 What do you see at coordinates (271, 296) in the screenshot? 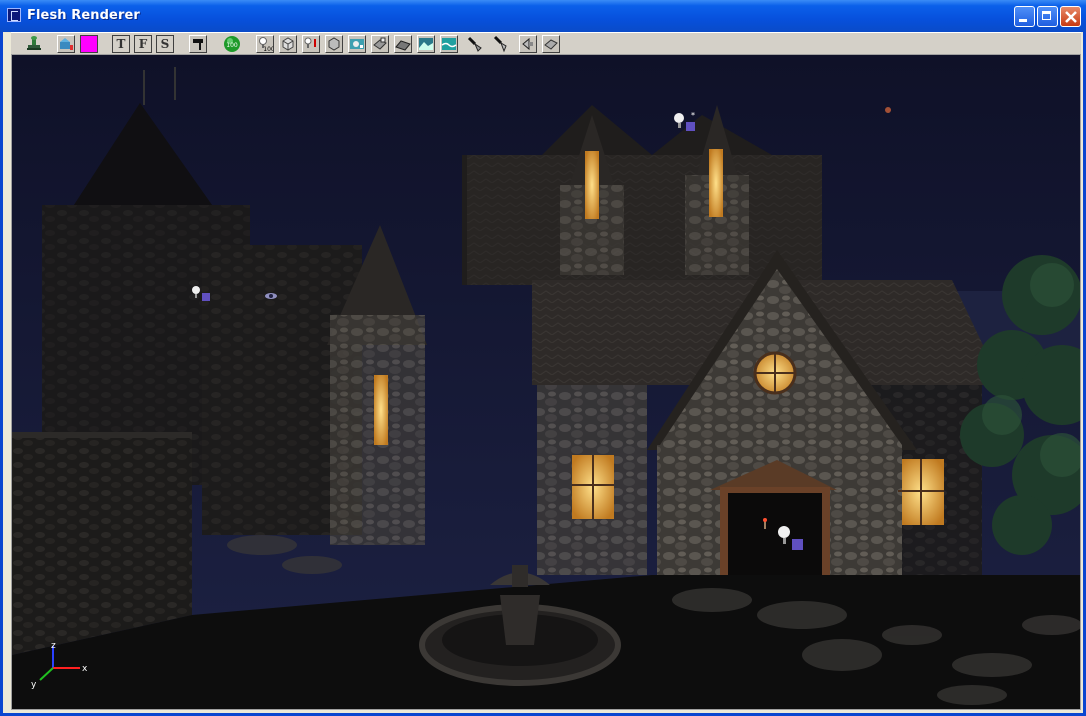
I see `eye-icon` at bounding box center [271, 296].